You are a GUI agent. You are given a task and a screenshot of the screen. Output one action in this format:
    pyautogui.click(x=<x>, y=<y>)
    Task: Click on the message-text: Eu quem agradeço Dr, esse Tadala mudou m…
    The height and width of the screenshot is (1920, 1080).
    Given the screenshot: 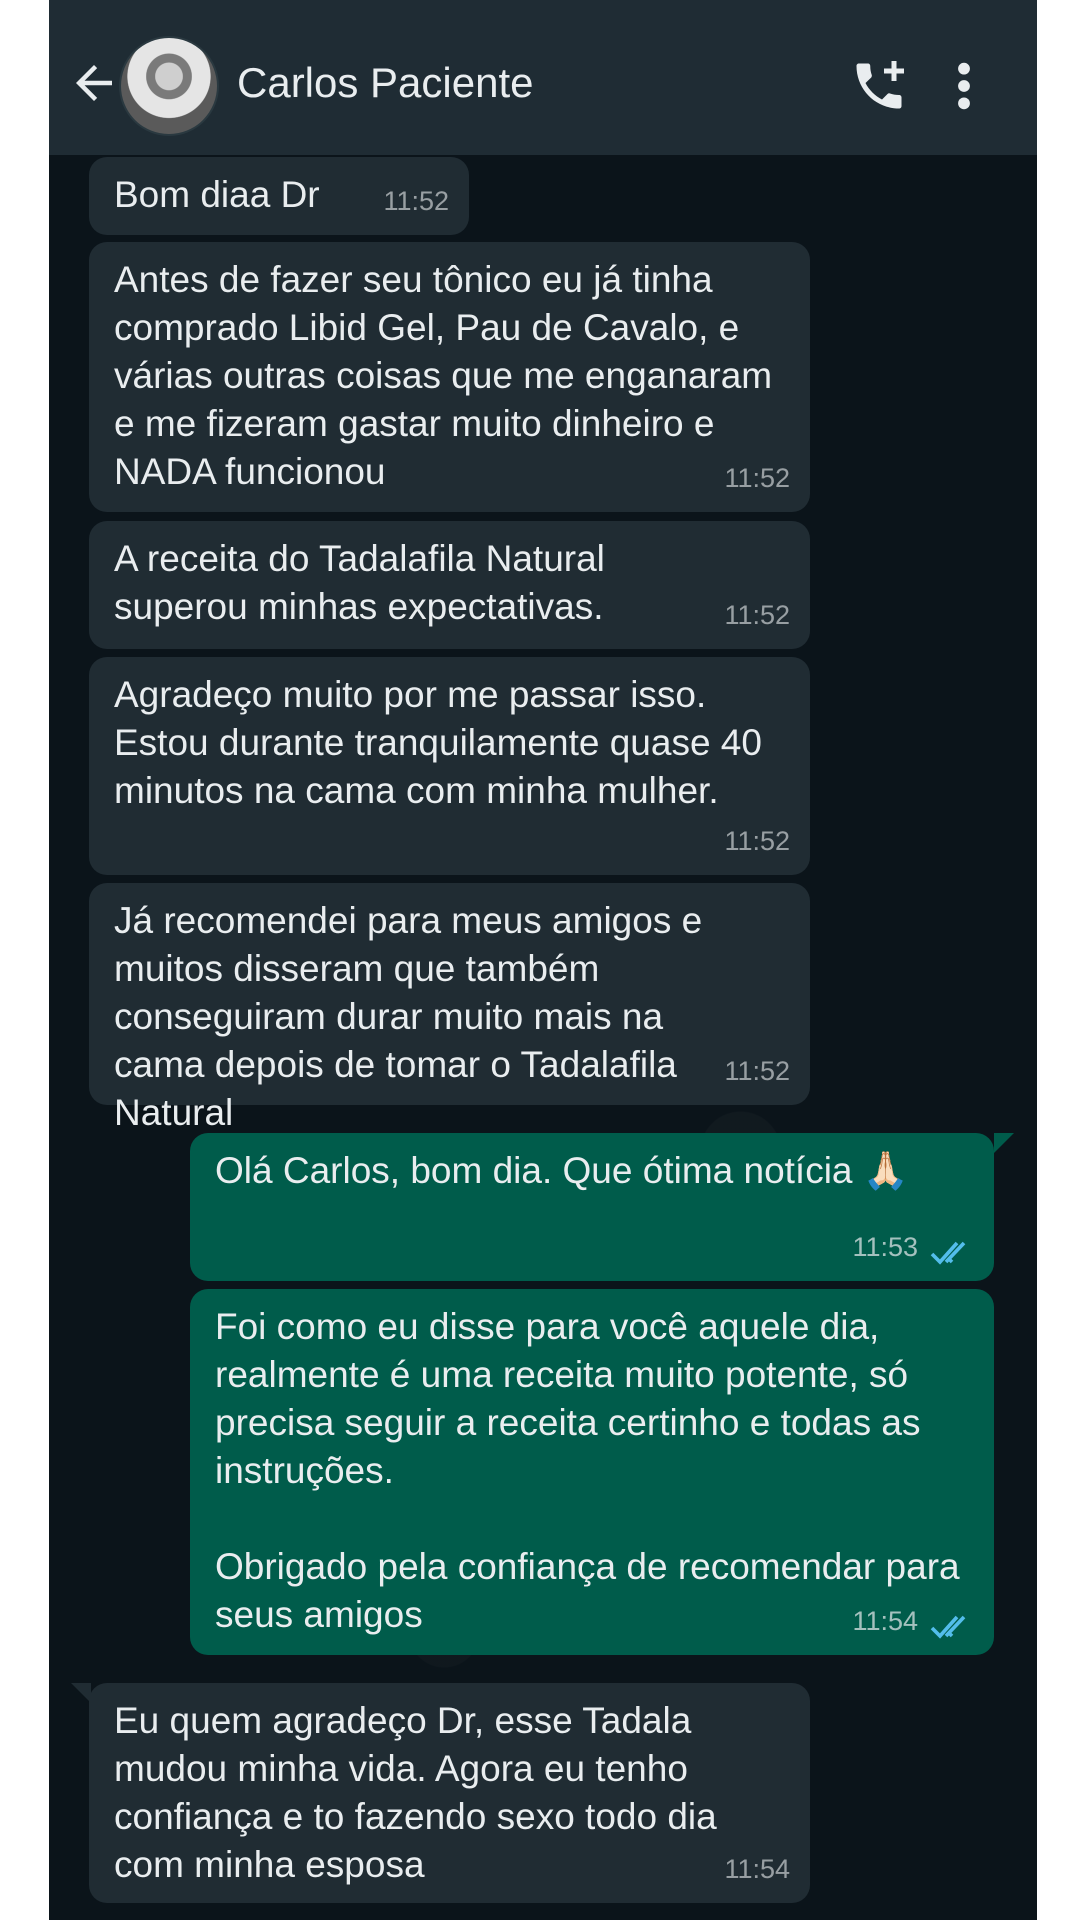 What is the action you would take?
    pyautogui.click(x=420, y=1792)
    